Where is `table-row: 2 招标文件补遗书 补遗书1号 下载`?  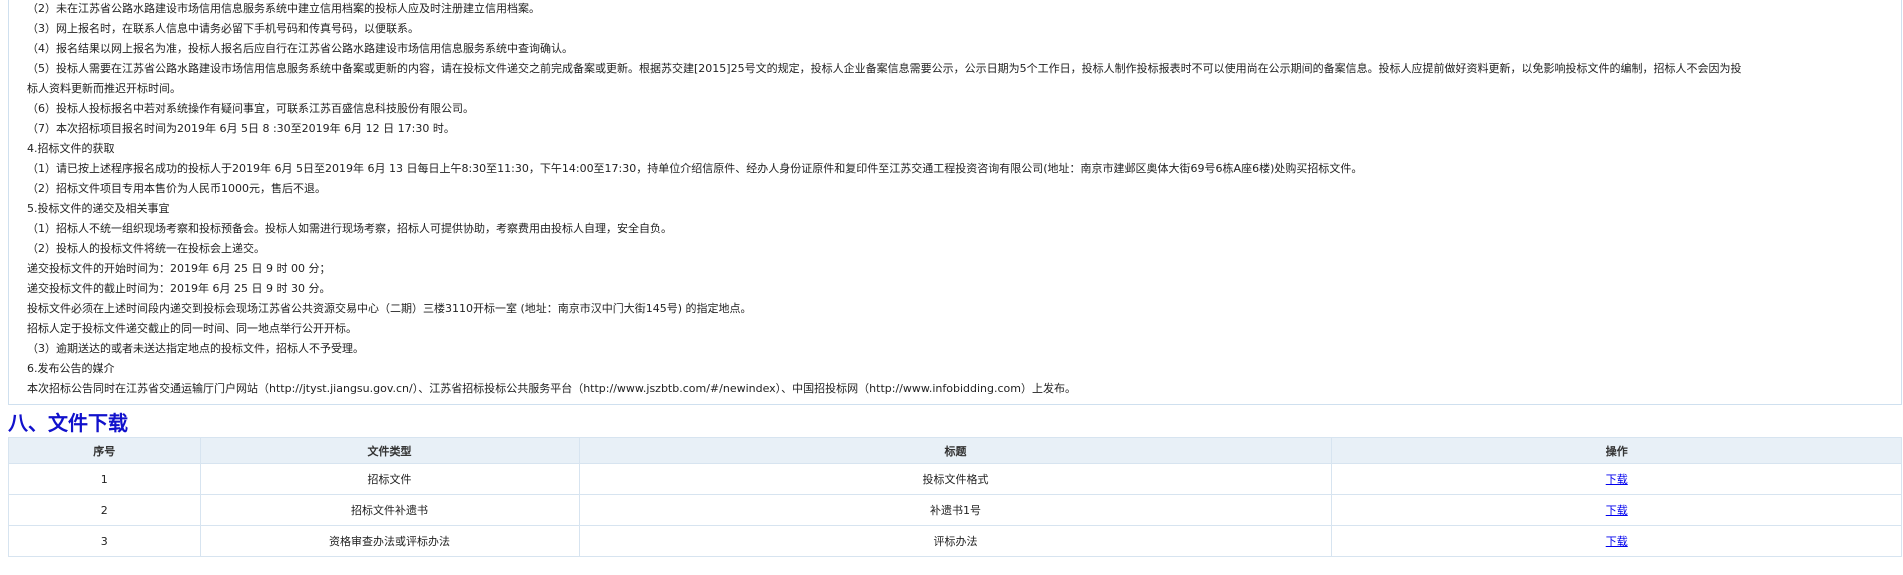
table-row: 2 招标文件补遗书 补遗书1号 下载 is located at coordinates (955, 510).